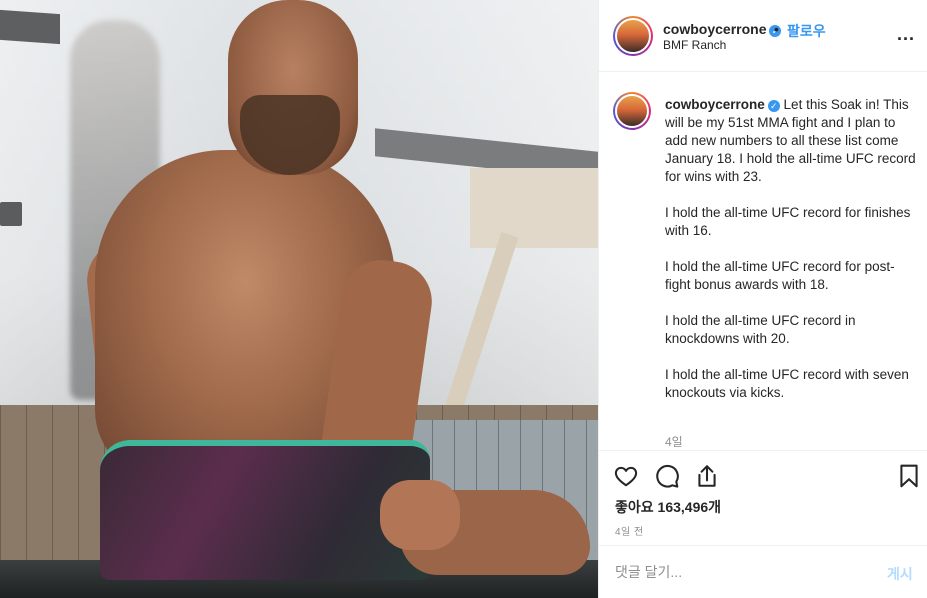 The width and height of the screenshot is (927, 598). Describe the element at coordinates (763, 497) in the screenshot. I see `post-actions: 좋아요 163,496개 4일 전` at that location.